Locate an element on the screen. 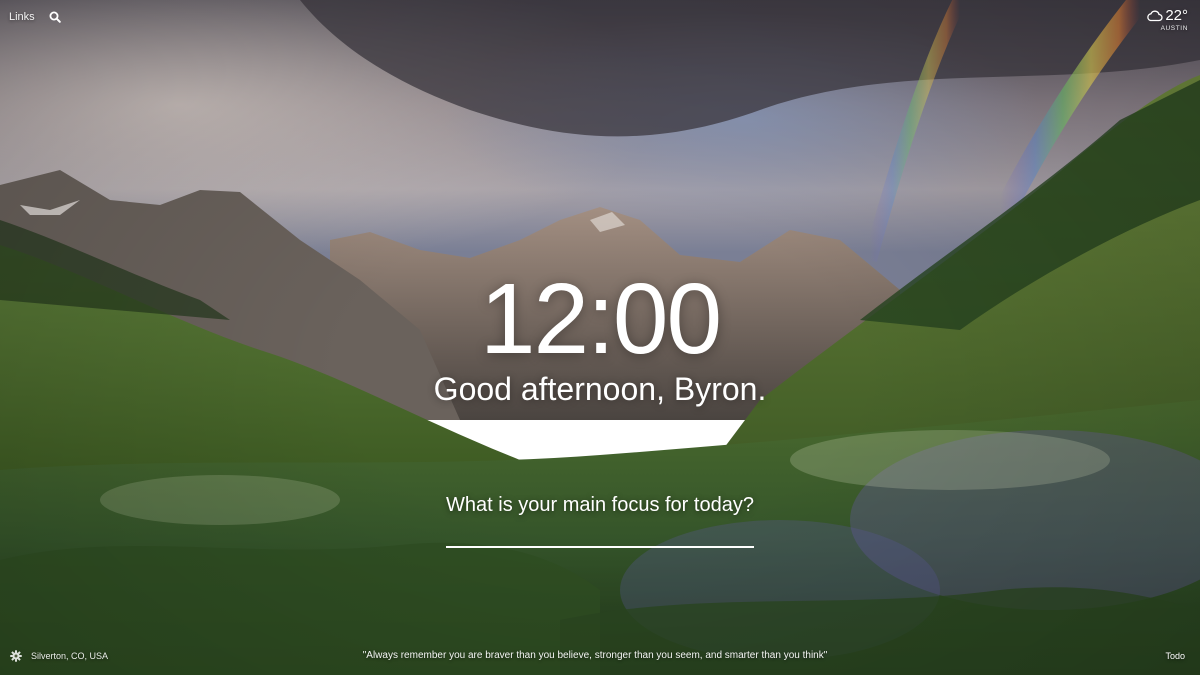 The width and height of the screenshot is (1200, 675). search-icon is located at coordinates (55, 17).